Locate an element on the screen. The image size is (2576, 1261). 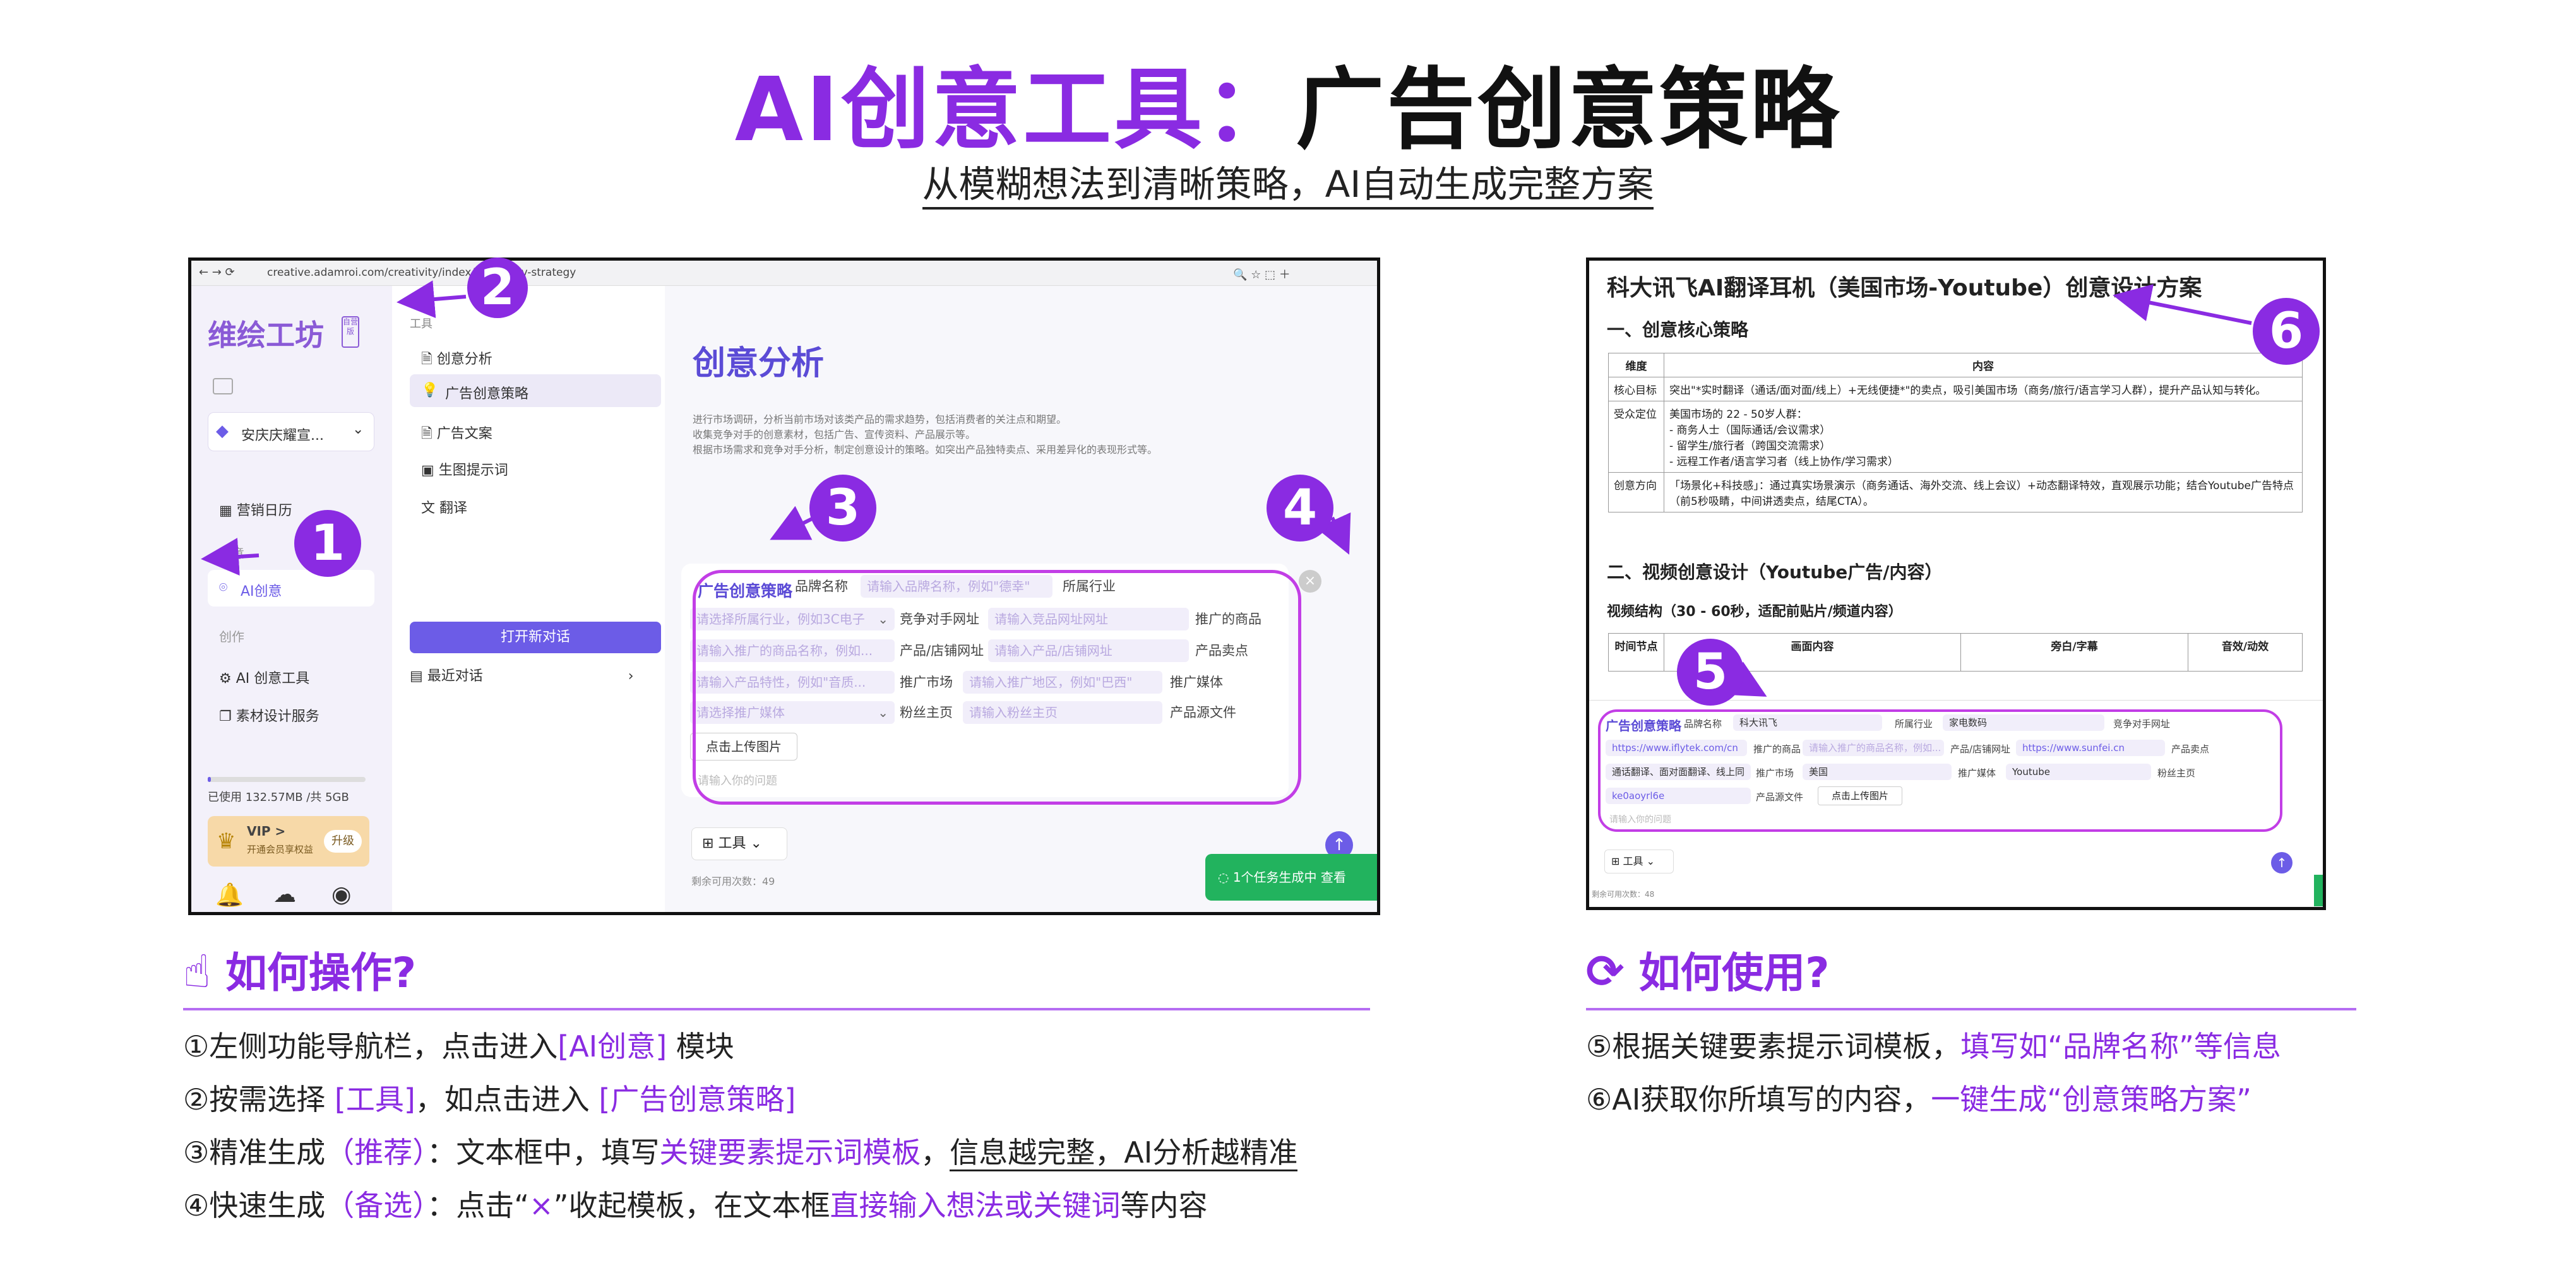
arrow-1b is located at coordinates (454, 289).